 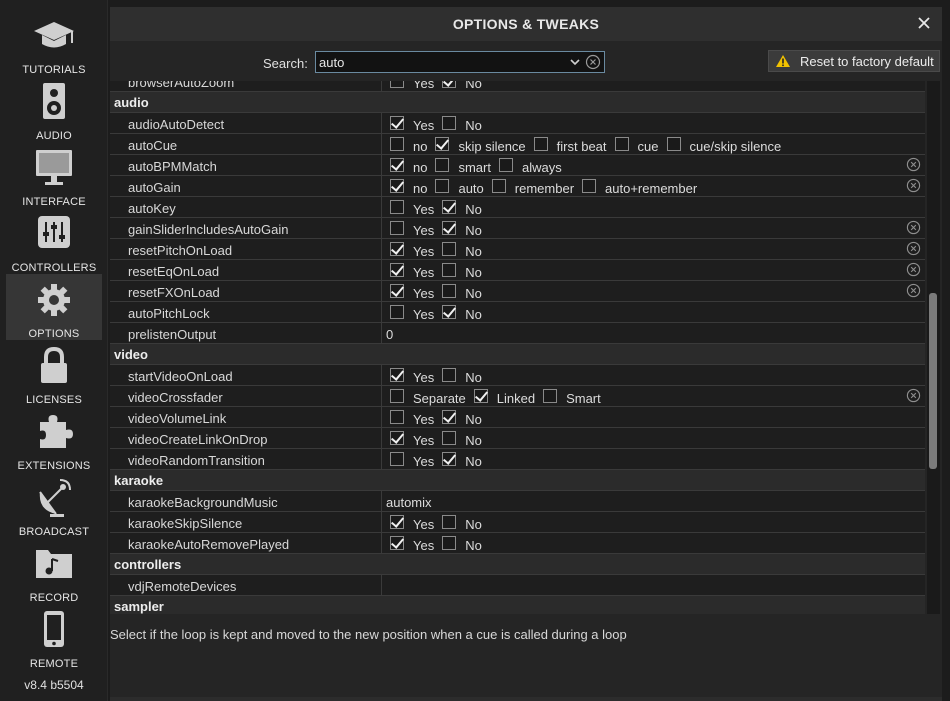 I want to click on setting-row: videoCrossfader Separate Linked Smart, so click(x=517, y=396).